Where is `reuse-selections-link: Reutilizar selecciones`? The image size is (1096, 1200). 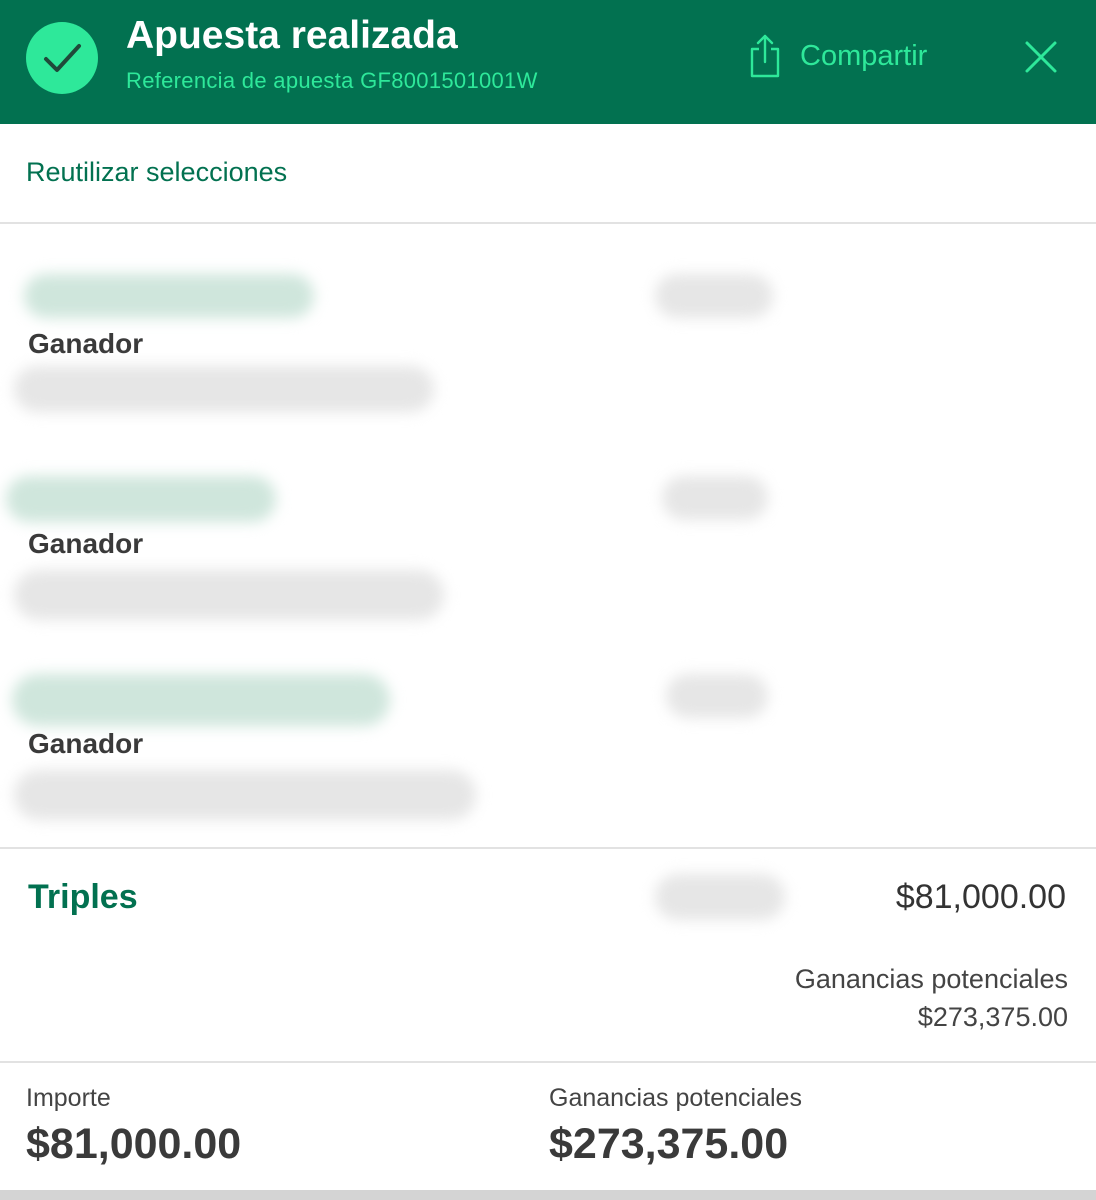
reuse-selections-link: Reutilizar selecciones is located at coordinates (156, 172).